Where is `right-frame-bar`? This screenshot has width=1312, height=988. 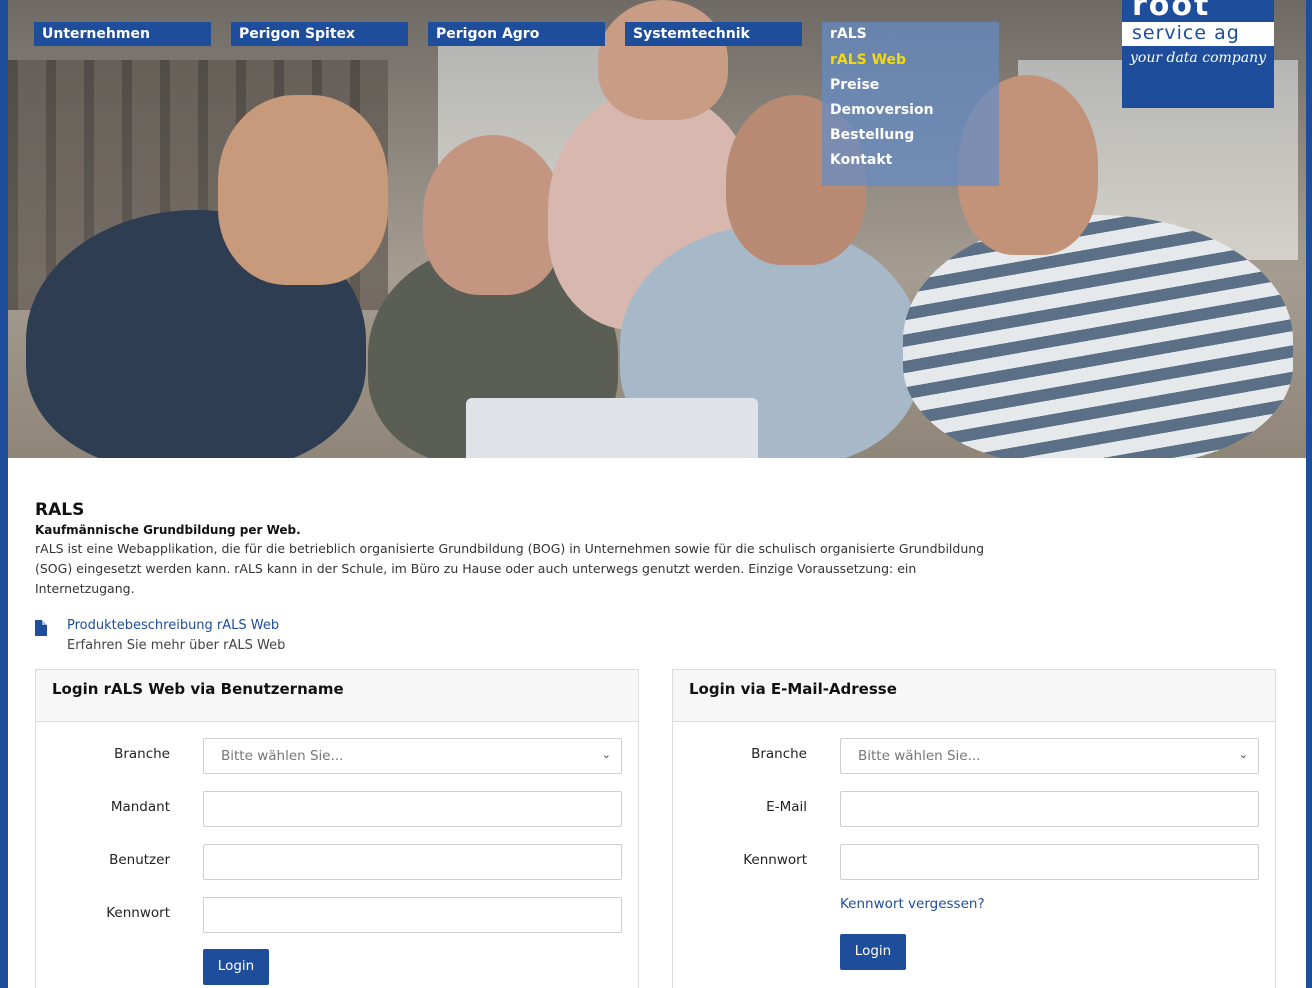
right-frame-bar is located at coordinates (1309, 494).